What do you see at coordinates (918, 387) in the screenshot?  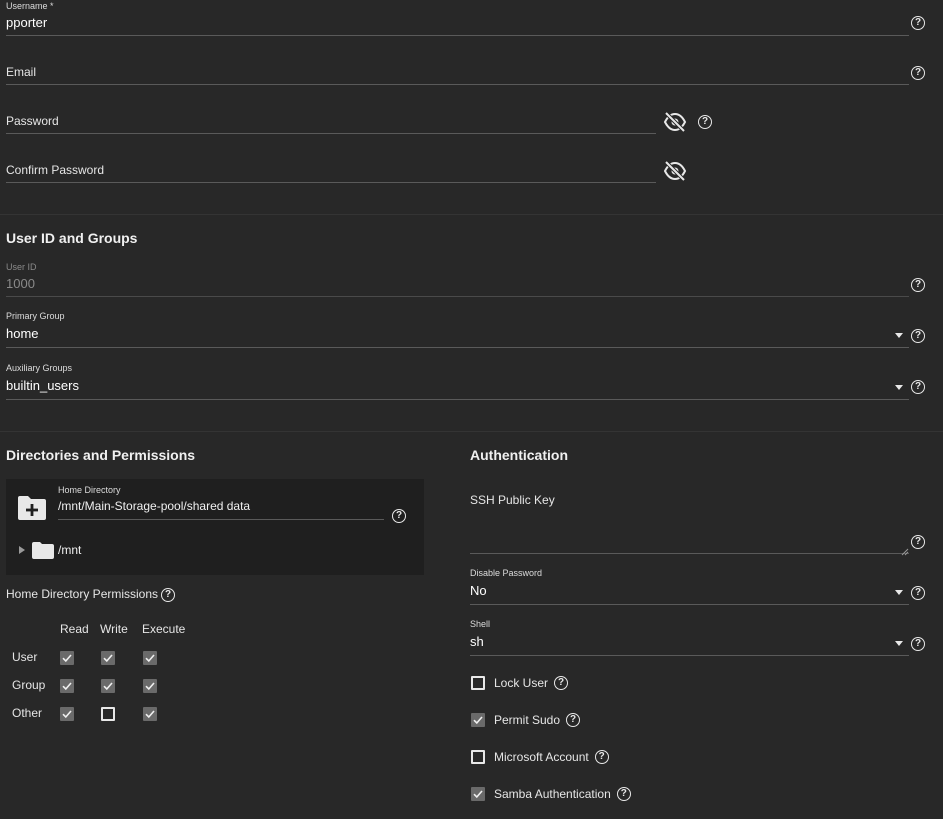 I see `auxiliary-groups-help-icon: ?` at bounding box center [918, 387].